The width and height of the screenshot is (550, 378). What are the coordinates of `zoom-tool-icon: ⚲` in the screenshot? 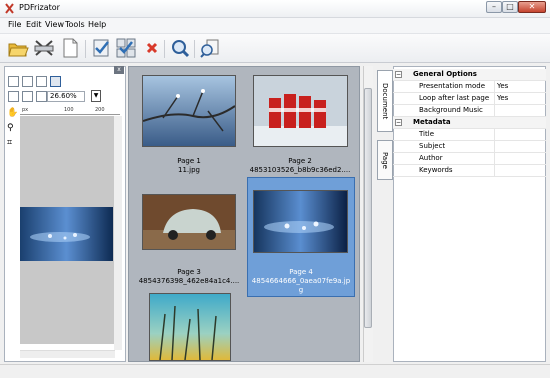 It's located at (12, 128).